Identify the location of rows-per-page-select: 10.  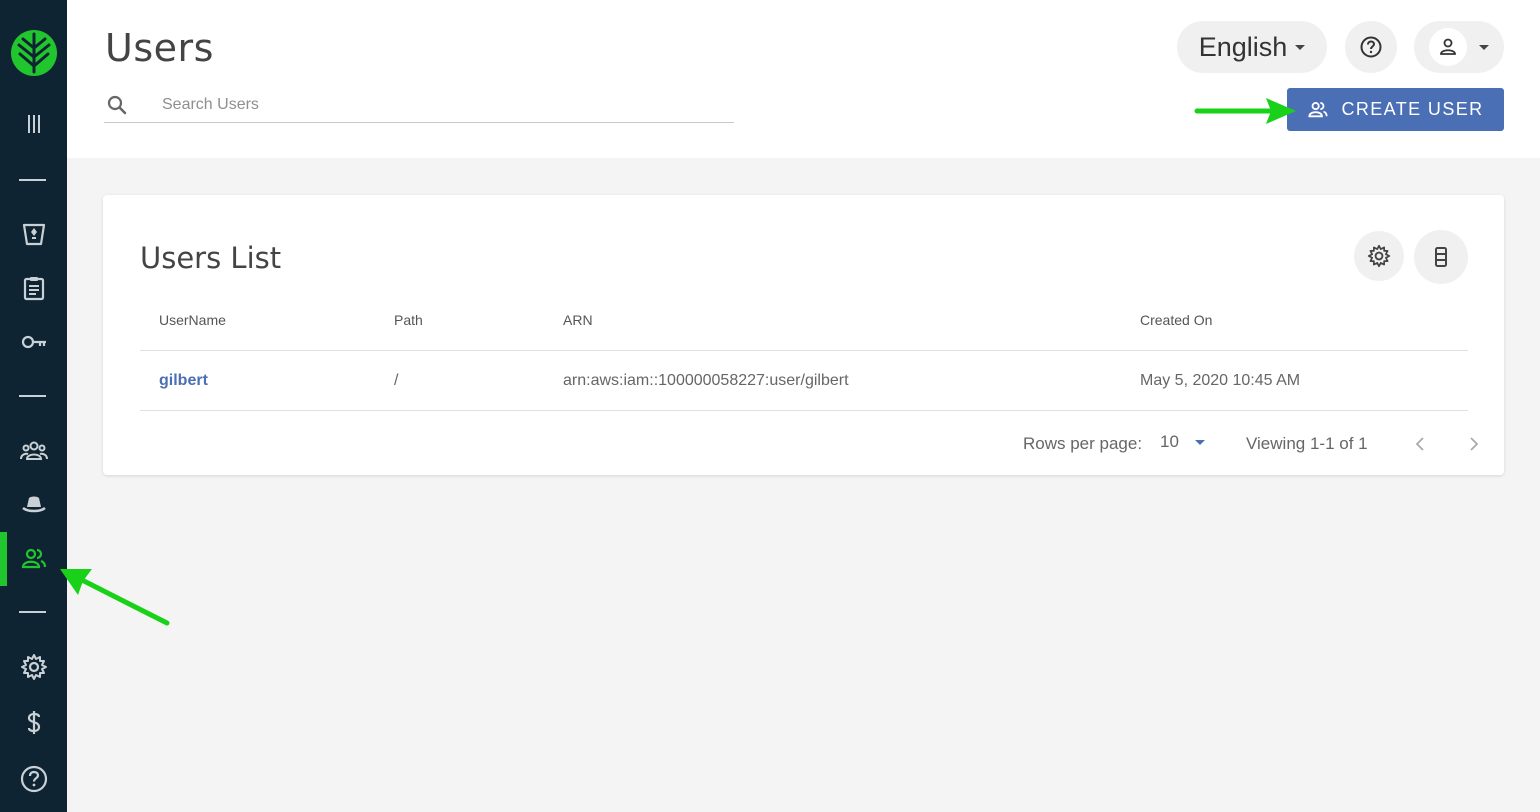
(1182, 442).